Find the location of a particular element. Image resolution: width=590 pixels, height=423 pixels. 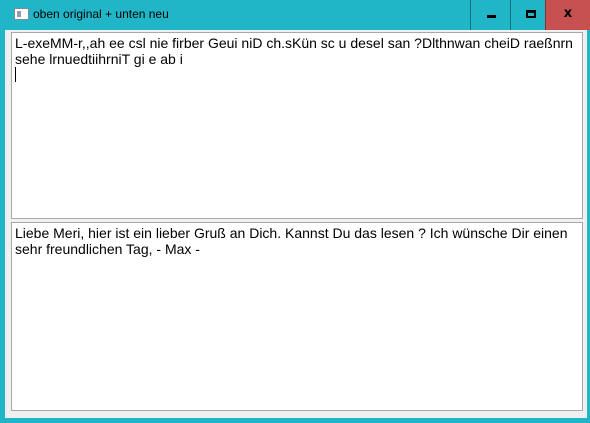

close-button: x is located at coordinates (567, 15).